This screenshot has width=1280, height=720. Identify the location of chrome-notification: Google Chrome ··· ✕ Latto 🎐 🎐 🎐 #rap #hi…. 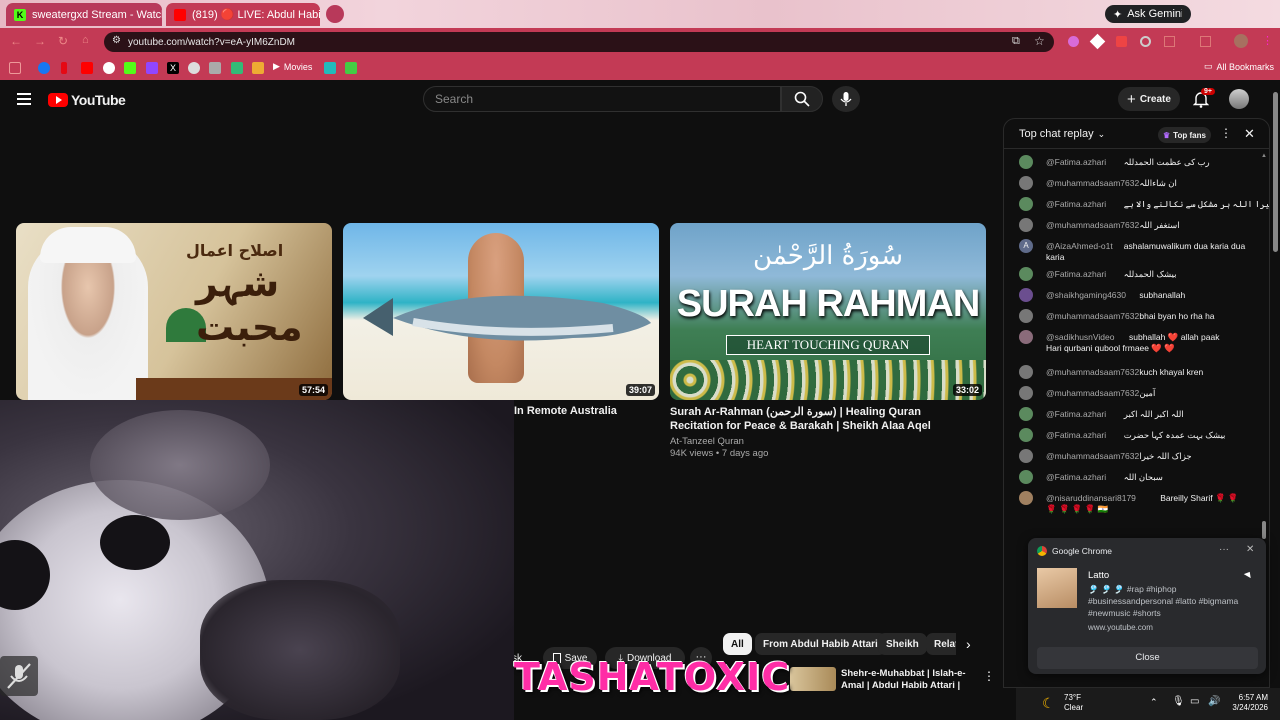
(1147, 606).